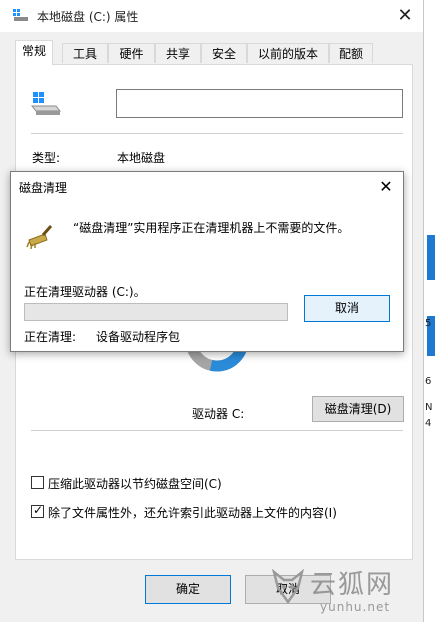 Image resolution: width=435 pixels, height=622 pixels. I want to click on tab-previous-versions: 以前的版本, so click(288, 53).